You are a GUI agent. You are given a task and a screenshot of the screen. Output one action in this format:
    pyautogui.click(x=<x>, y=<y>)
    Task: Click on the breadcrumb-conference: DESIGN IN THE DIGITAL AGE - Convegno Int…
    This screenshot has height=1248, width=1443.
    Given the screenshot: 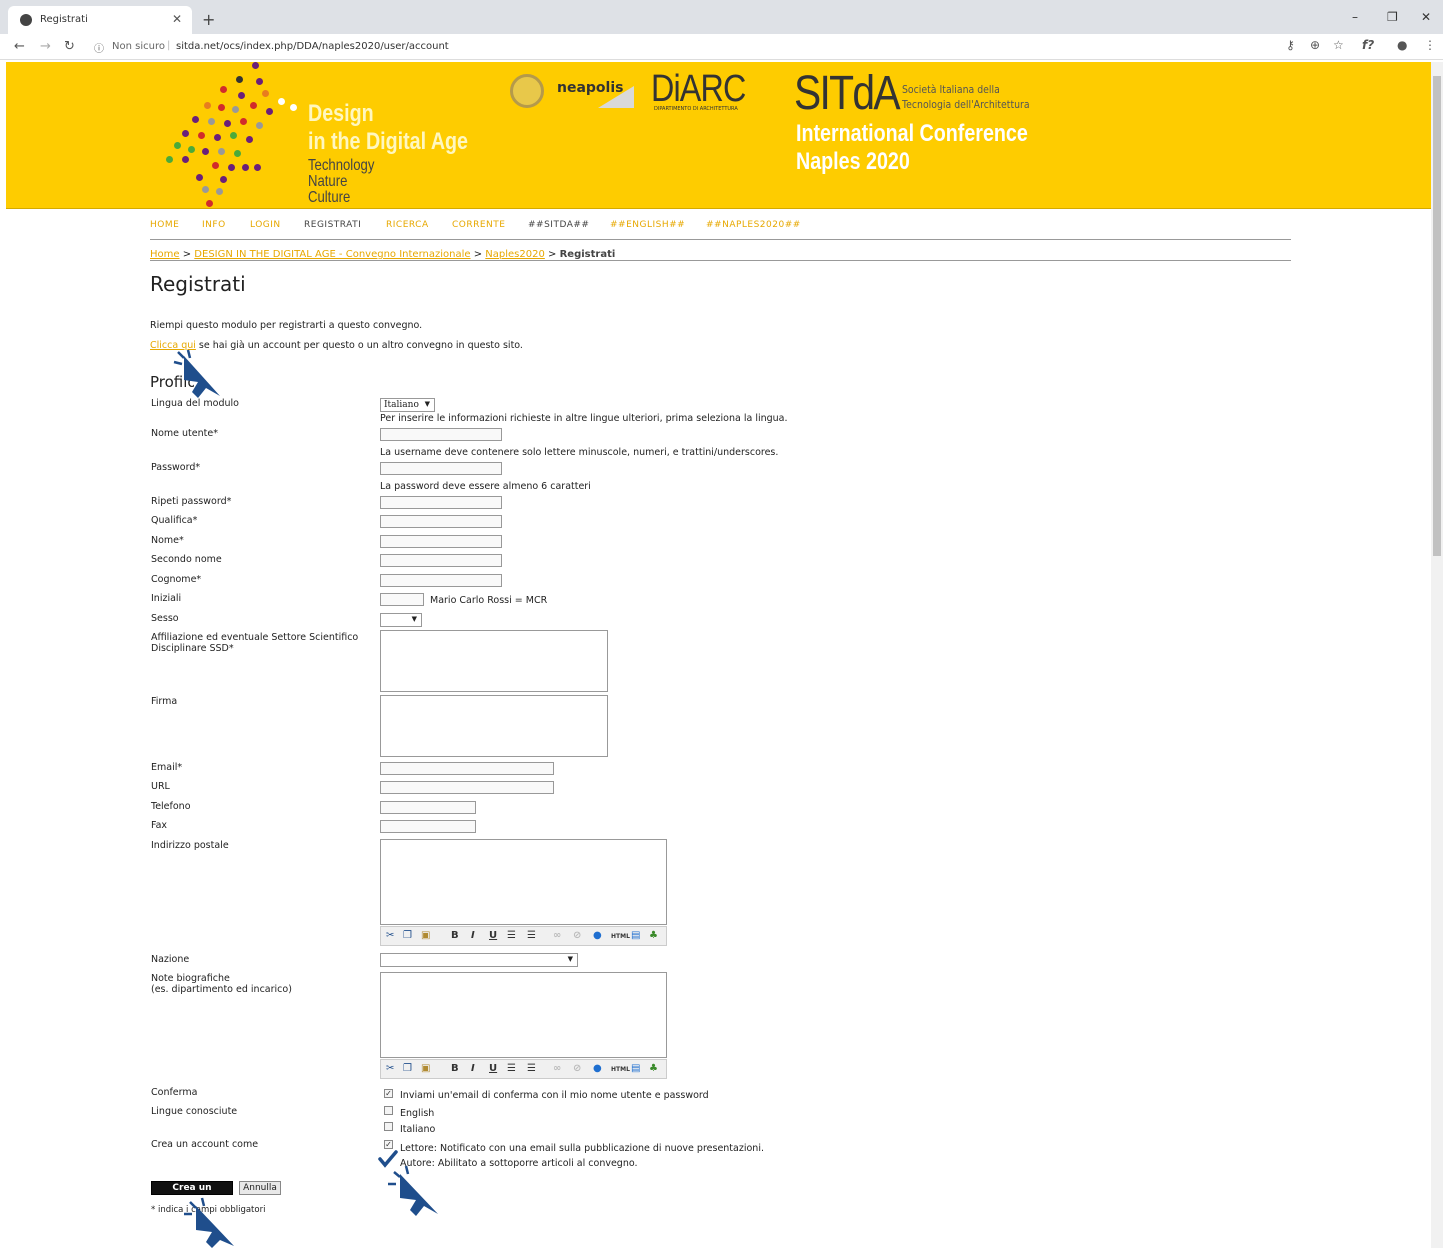 What is the action you would take?
    pyautogui.click(x=332, y=254)
    